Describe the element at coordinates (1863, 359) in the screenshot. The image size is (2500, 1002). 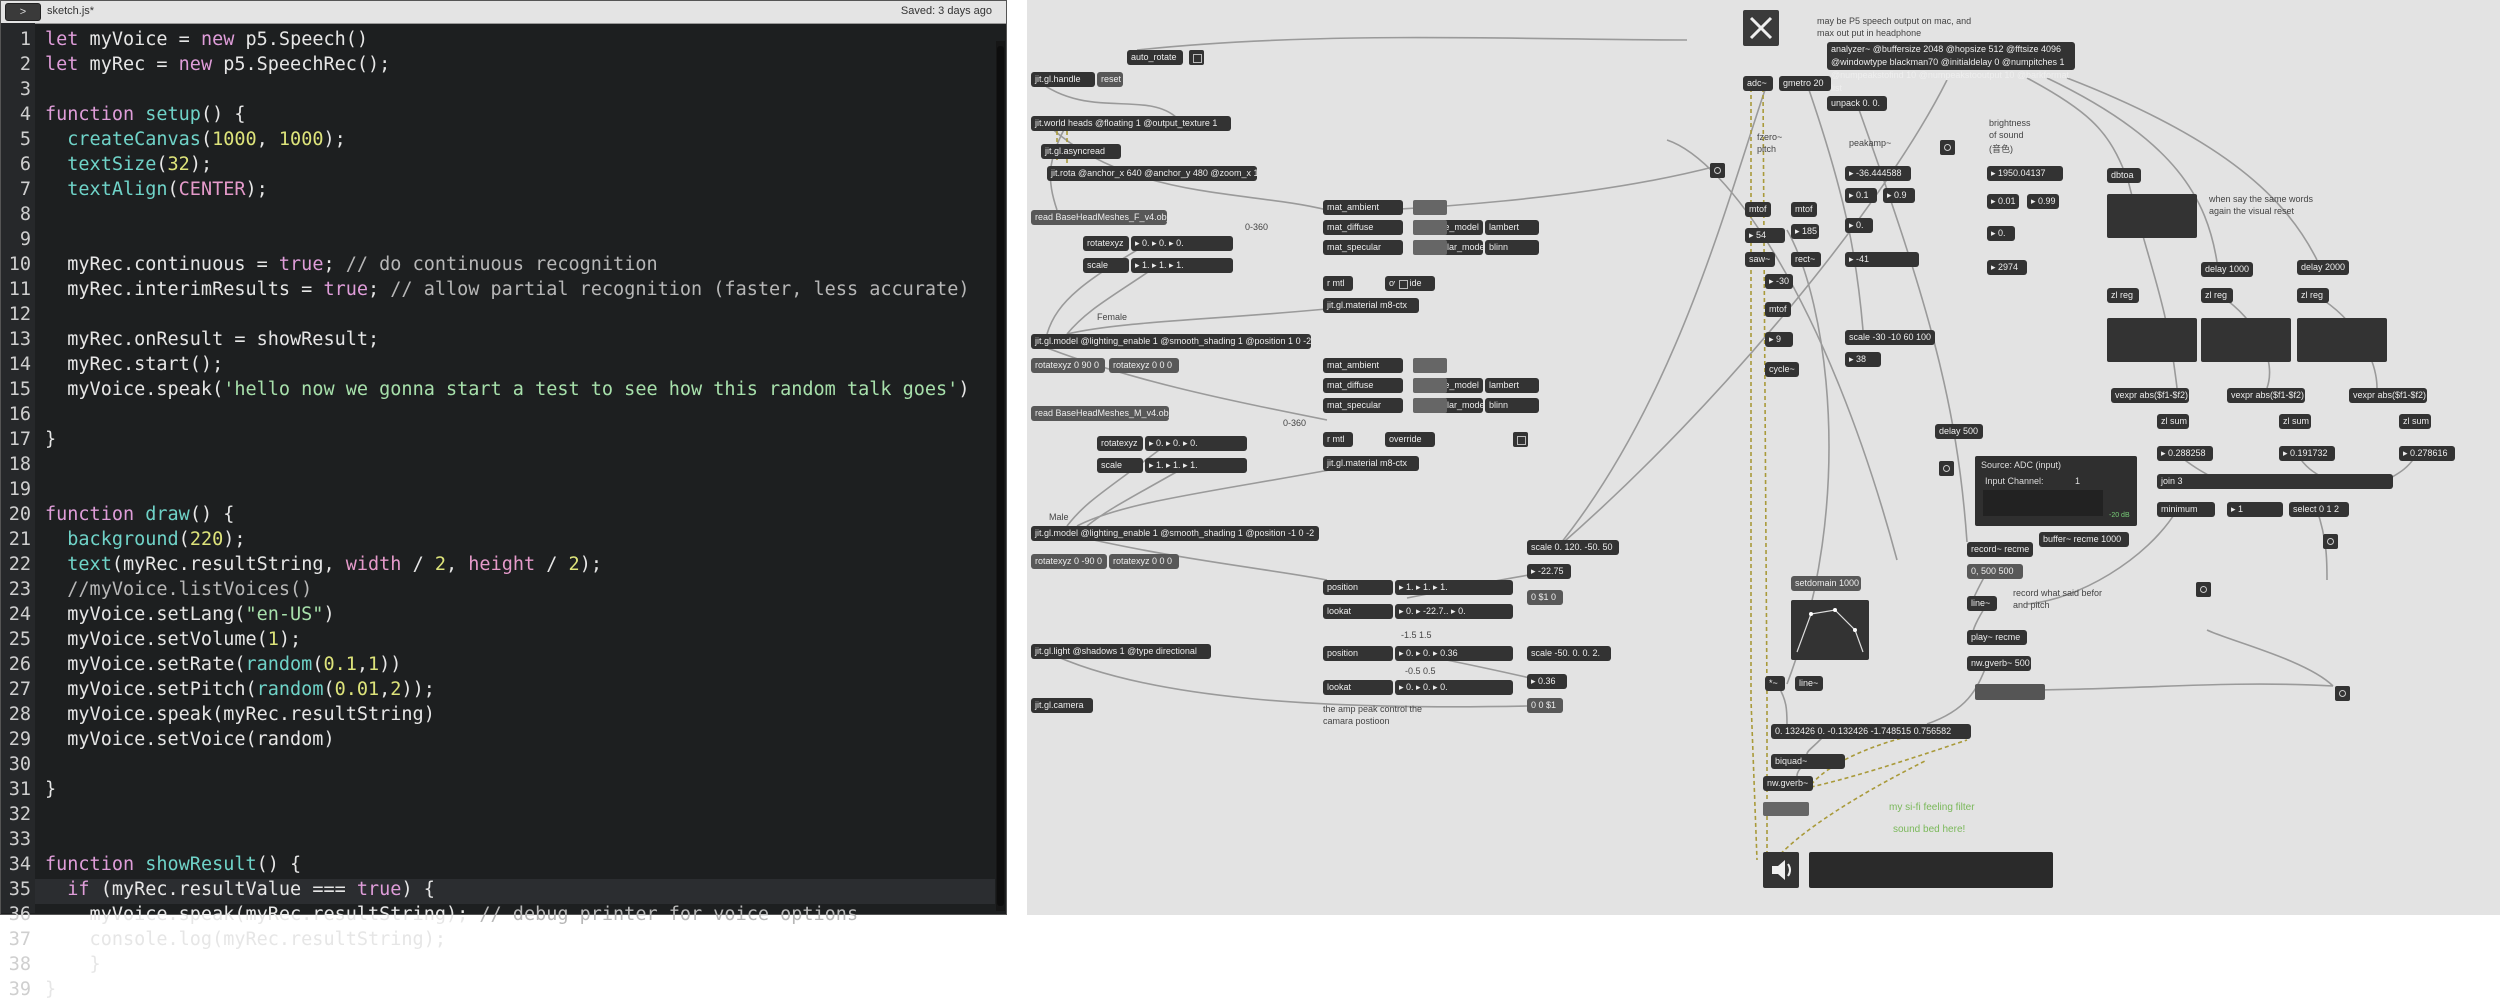
I see `max-object-box: ▸ 38` at that location.